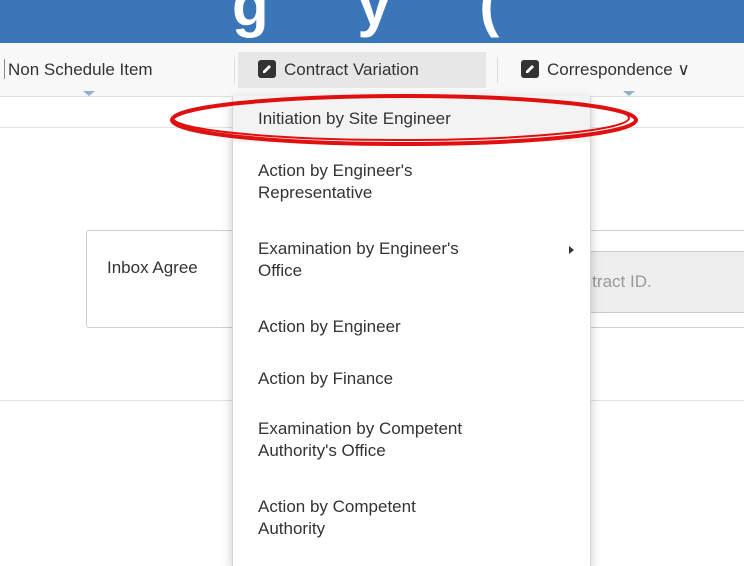  I want to click on menu-item-label-line: Authority's Office, so click(322, 450).